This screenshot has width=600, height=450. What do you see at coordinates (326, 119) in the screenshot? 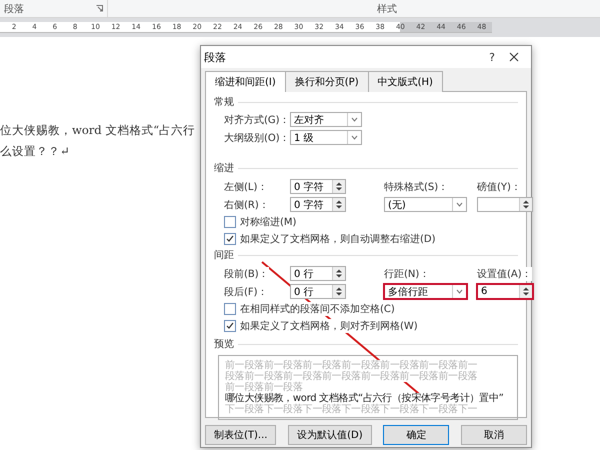
I see `dropdown: 左对齐` at bounding box center [326, 119].